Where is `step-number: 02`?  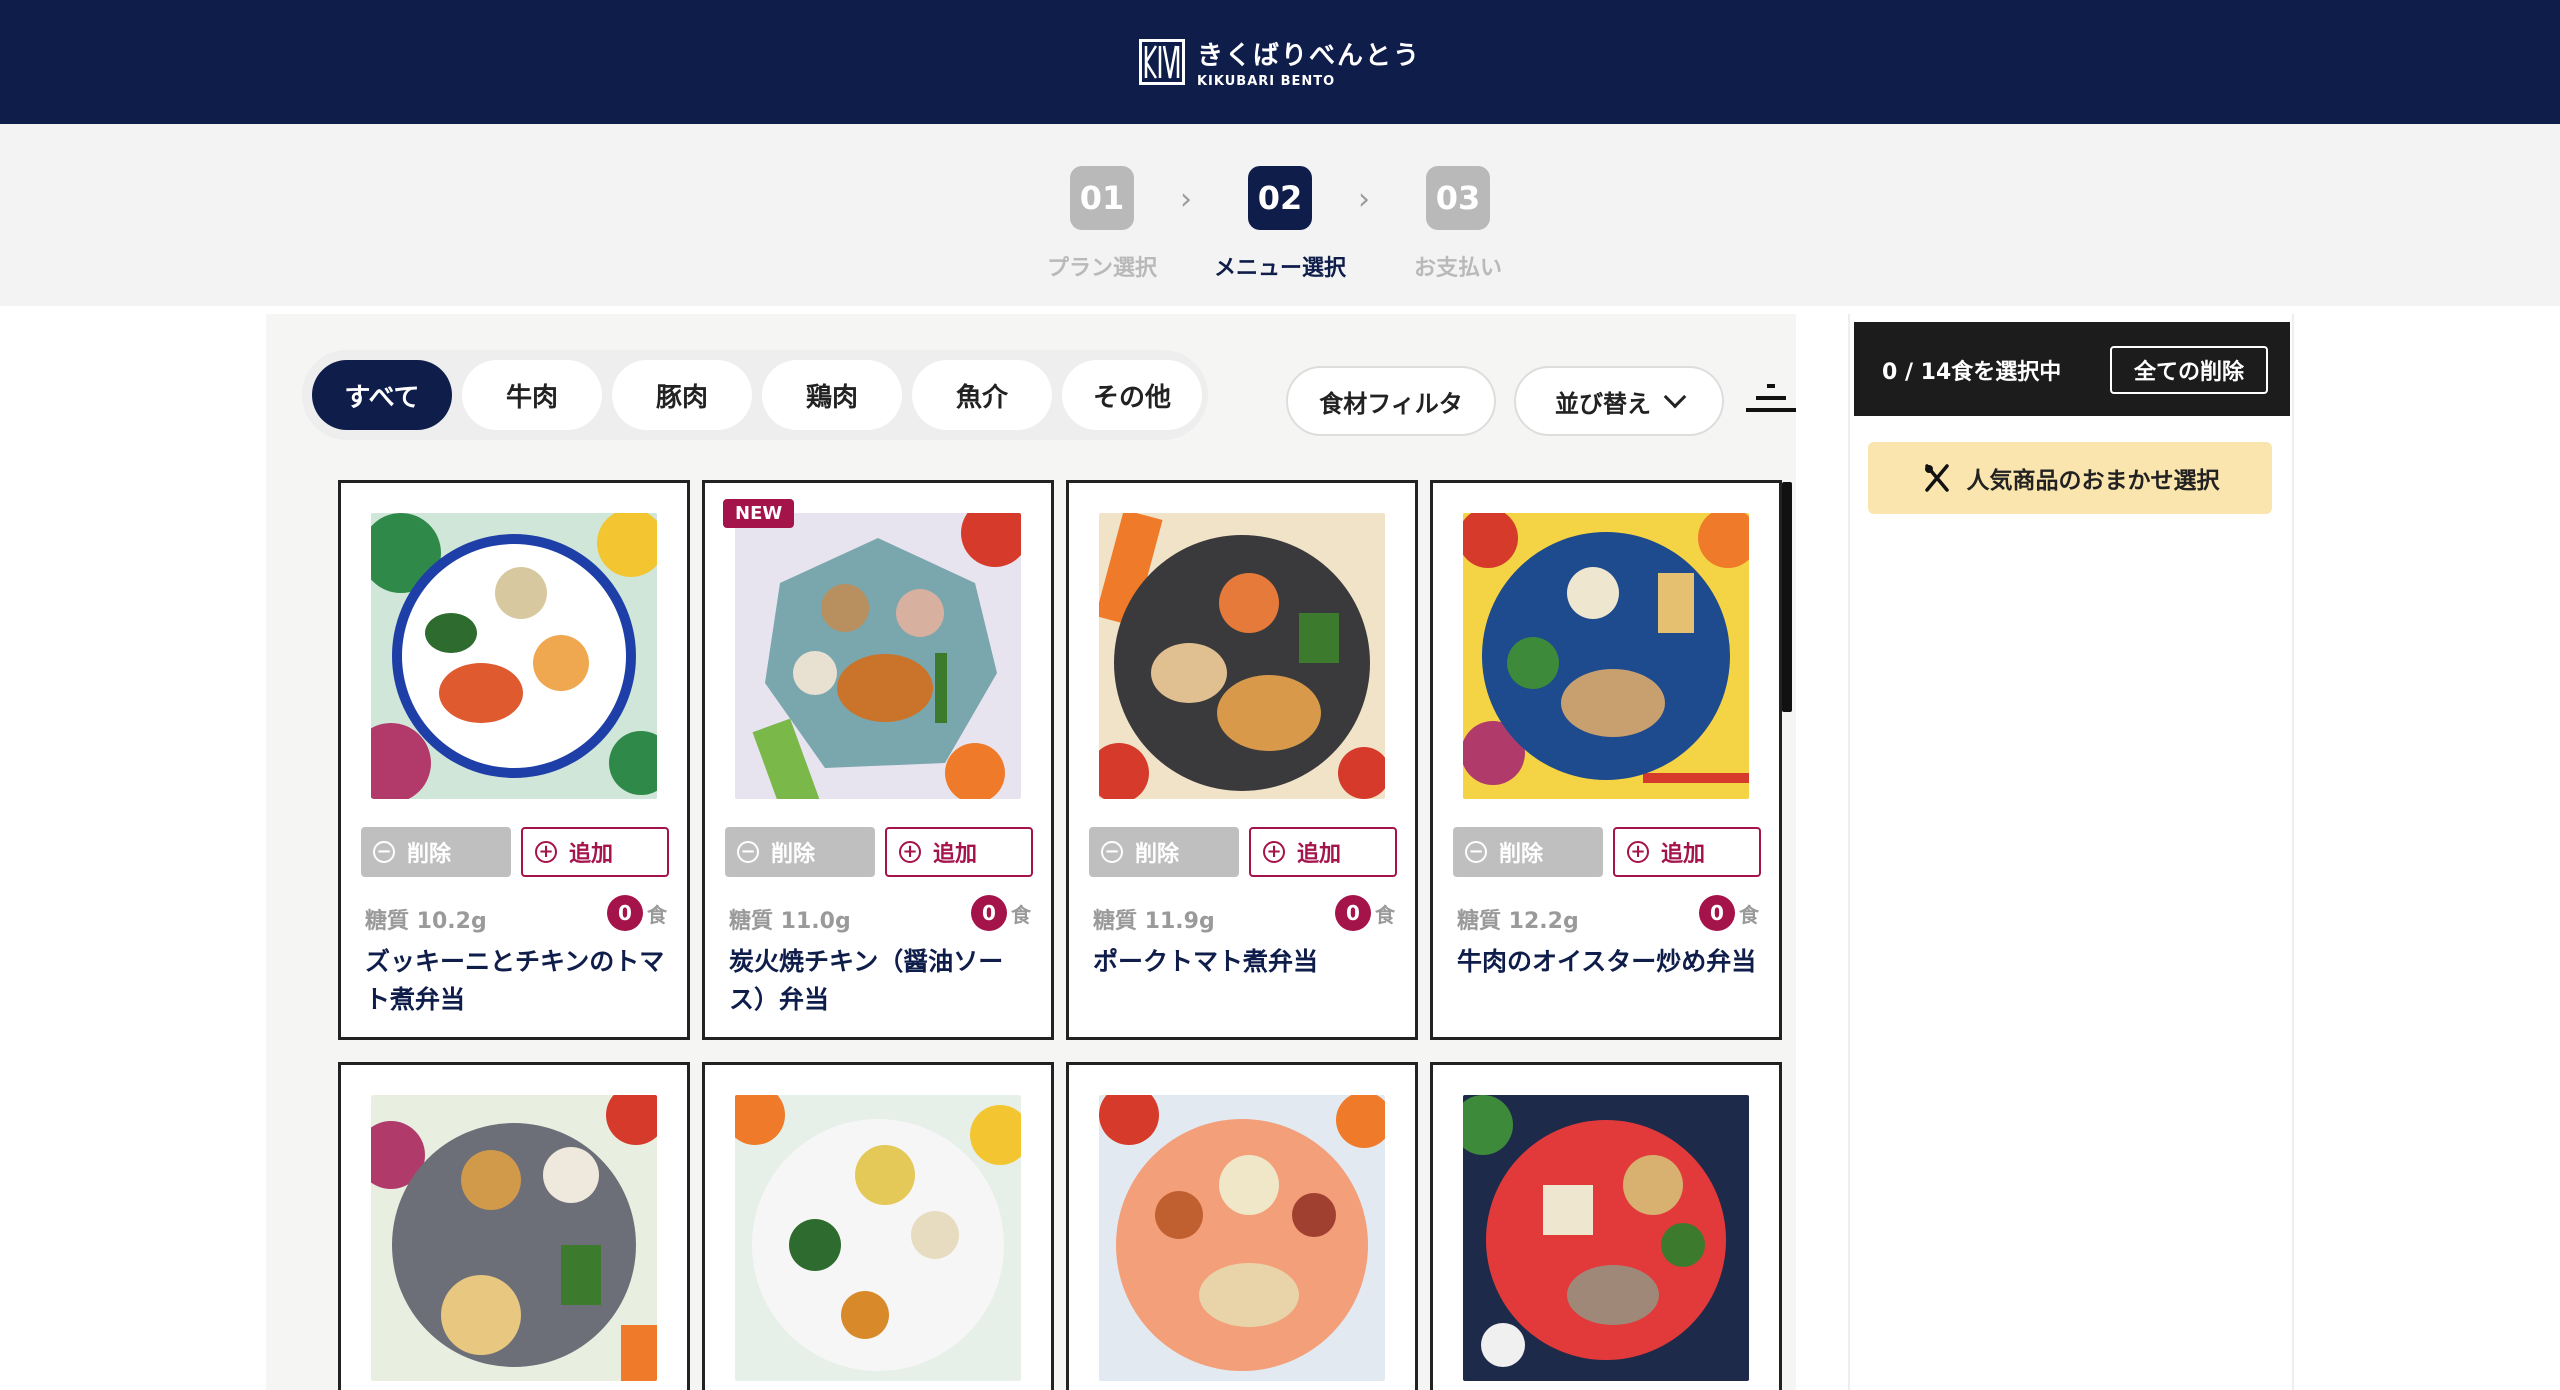
step-number: 02 is located at coordinates (1280, 198).